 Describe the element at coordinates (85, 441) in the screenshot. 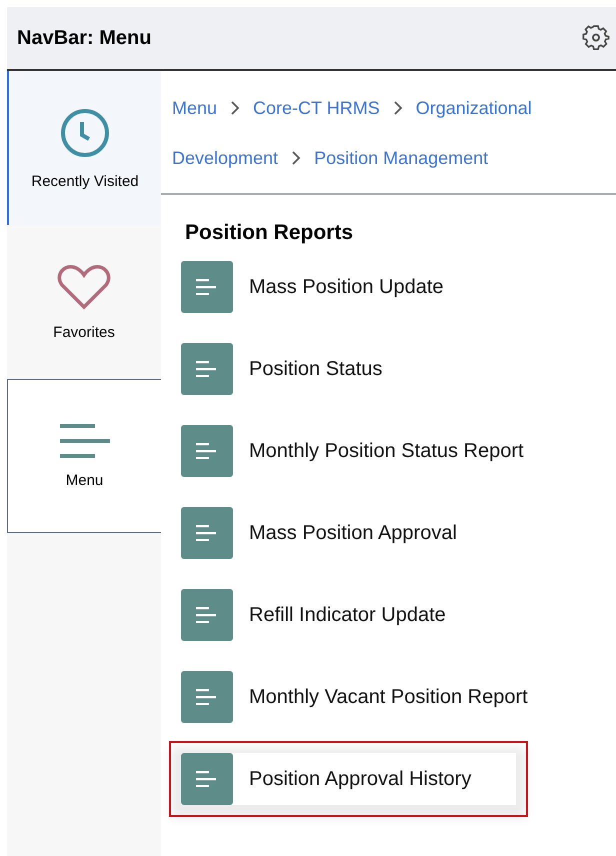

I see `menu-icon` at that location.